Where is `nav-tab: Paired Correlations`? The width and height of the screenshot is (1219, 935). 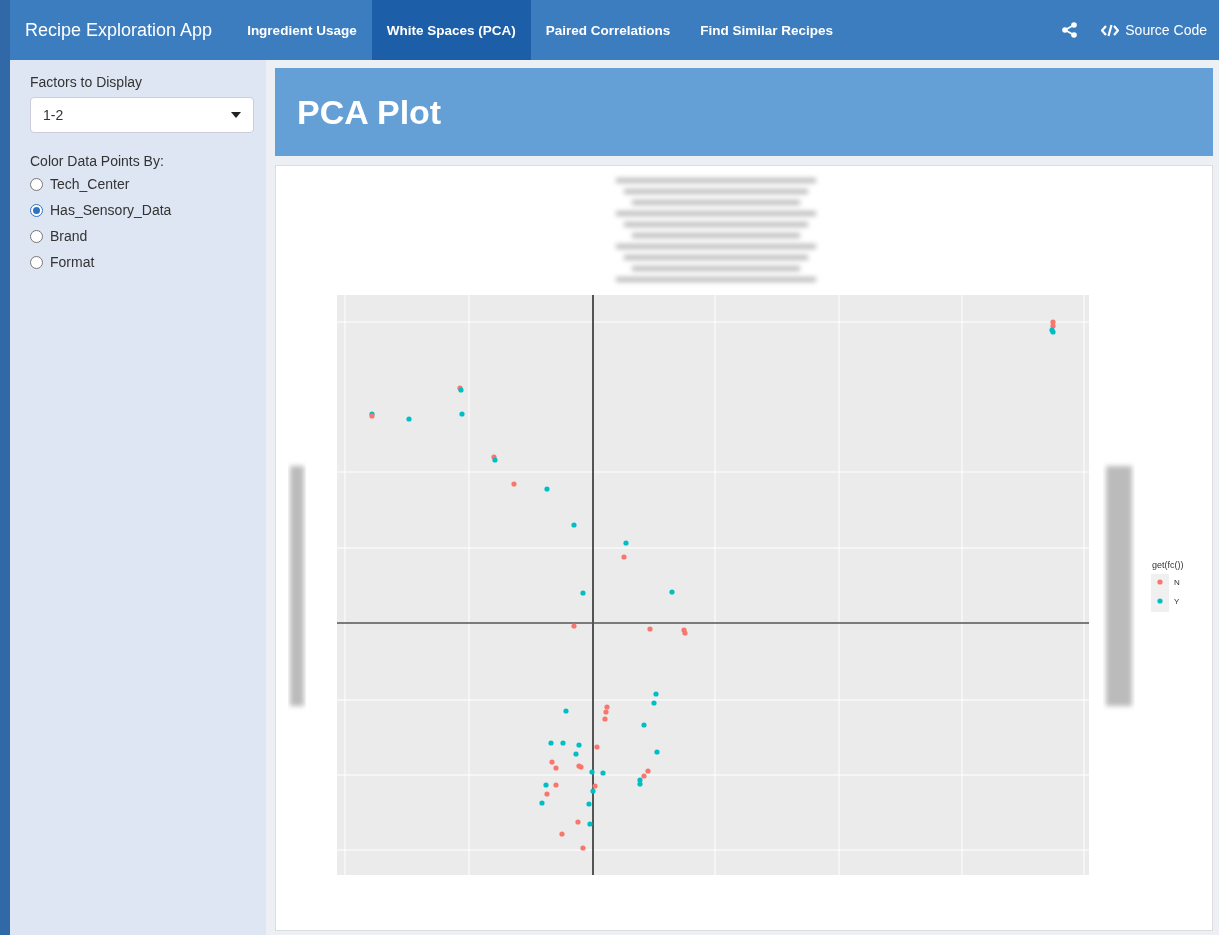 nav-tab: Paired Correlations is located at coordinates (608, 30).